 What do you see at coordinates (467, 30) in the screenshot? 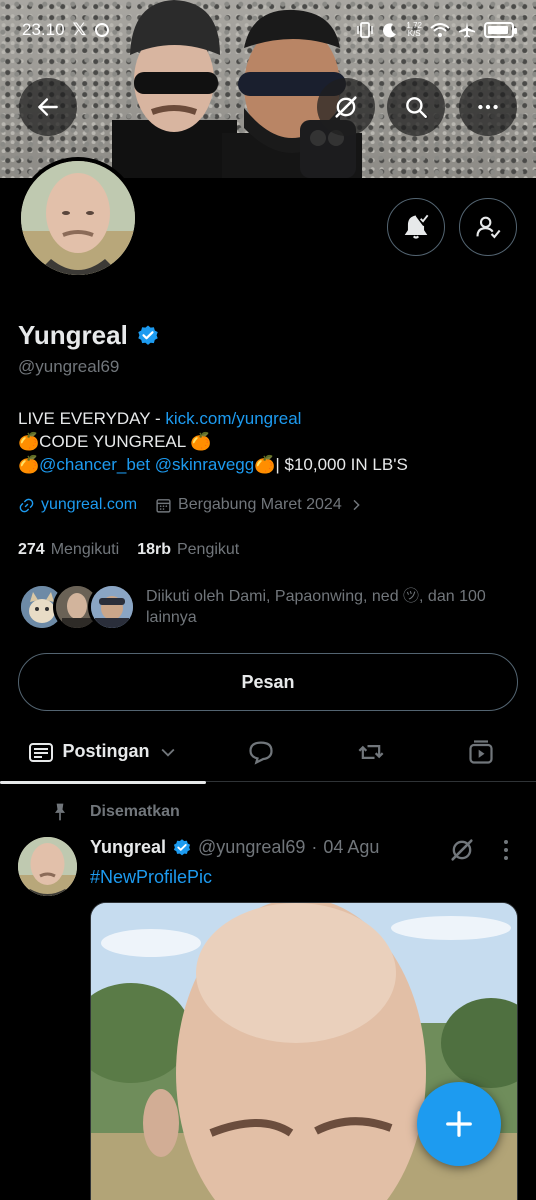
I see `airplane-icon` at bounding box center [467, 30].